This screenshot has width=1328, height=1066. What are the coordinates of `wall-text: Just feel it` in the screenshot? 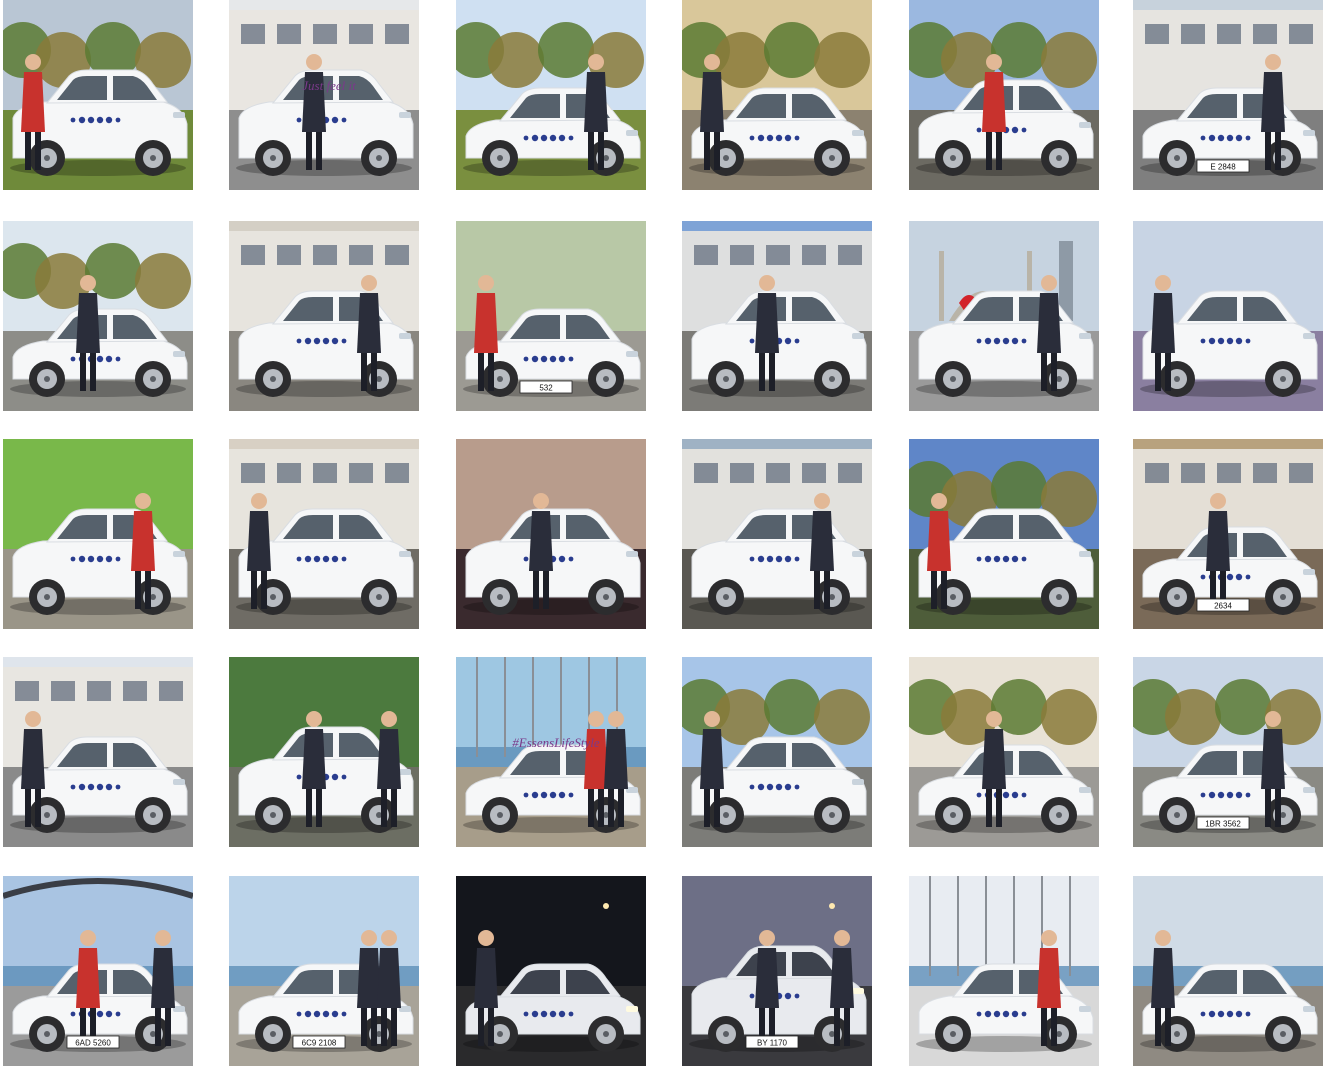 It's located at (329, 85).